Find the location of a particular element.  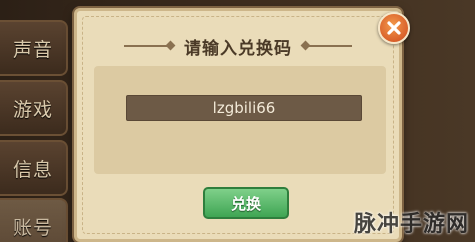

side-tab-info: 信息 is located at coordinates (34, 168).